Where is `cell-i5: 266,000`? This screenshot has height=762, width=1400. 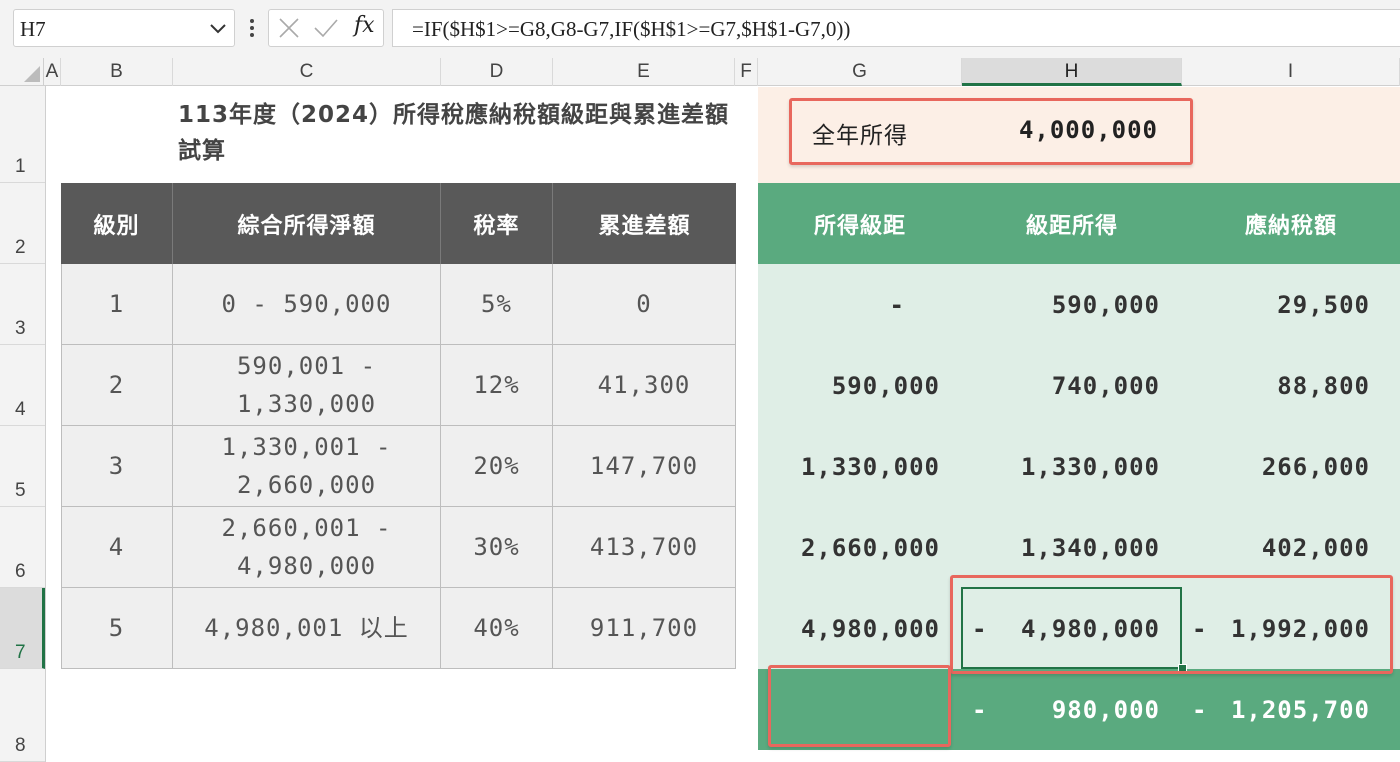
cell-i5: 266,000 is located at coordinates (1291, 466).